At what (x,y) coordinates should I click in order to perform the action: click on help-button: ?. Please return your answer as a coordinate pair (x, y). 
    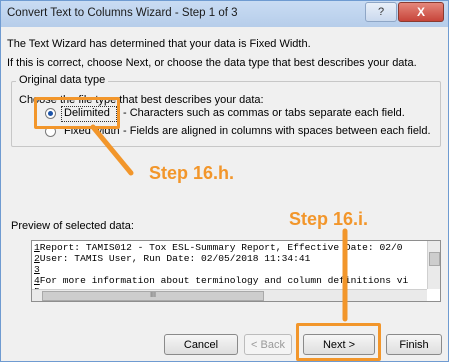
    Looking at the image, I should click on (381, 12).